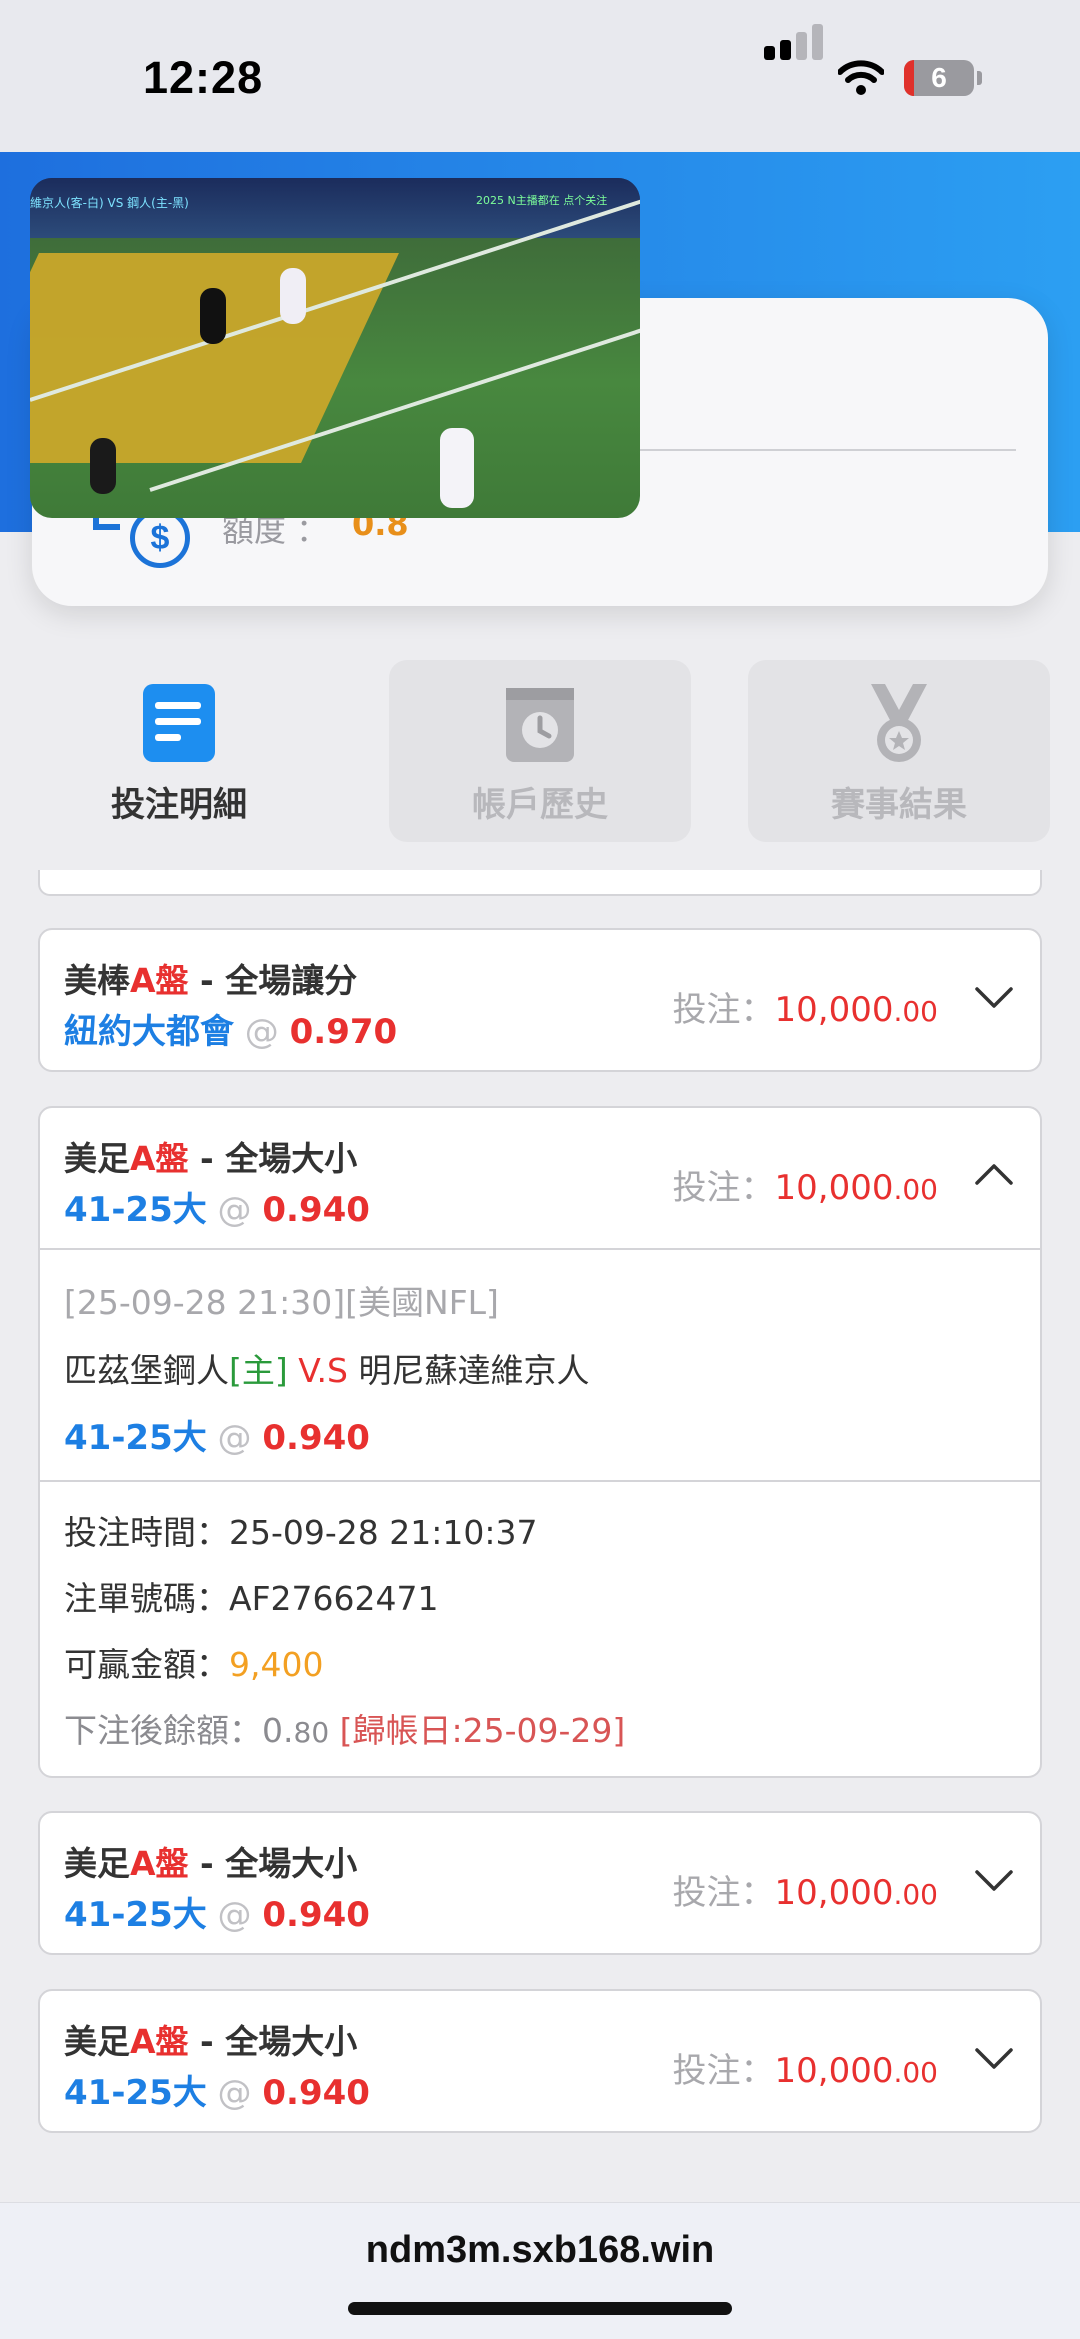 The height and width of the screenshot is (2339, 1080). What do you see at coordinates (323, 1370) in the screenshot?
I see `versus-label: V.S` at bounding box center [323, 1370].